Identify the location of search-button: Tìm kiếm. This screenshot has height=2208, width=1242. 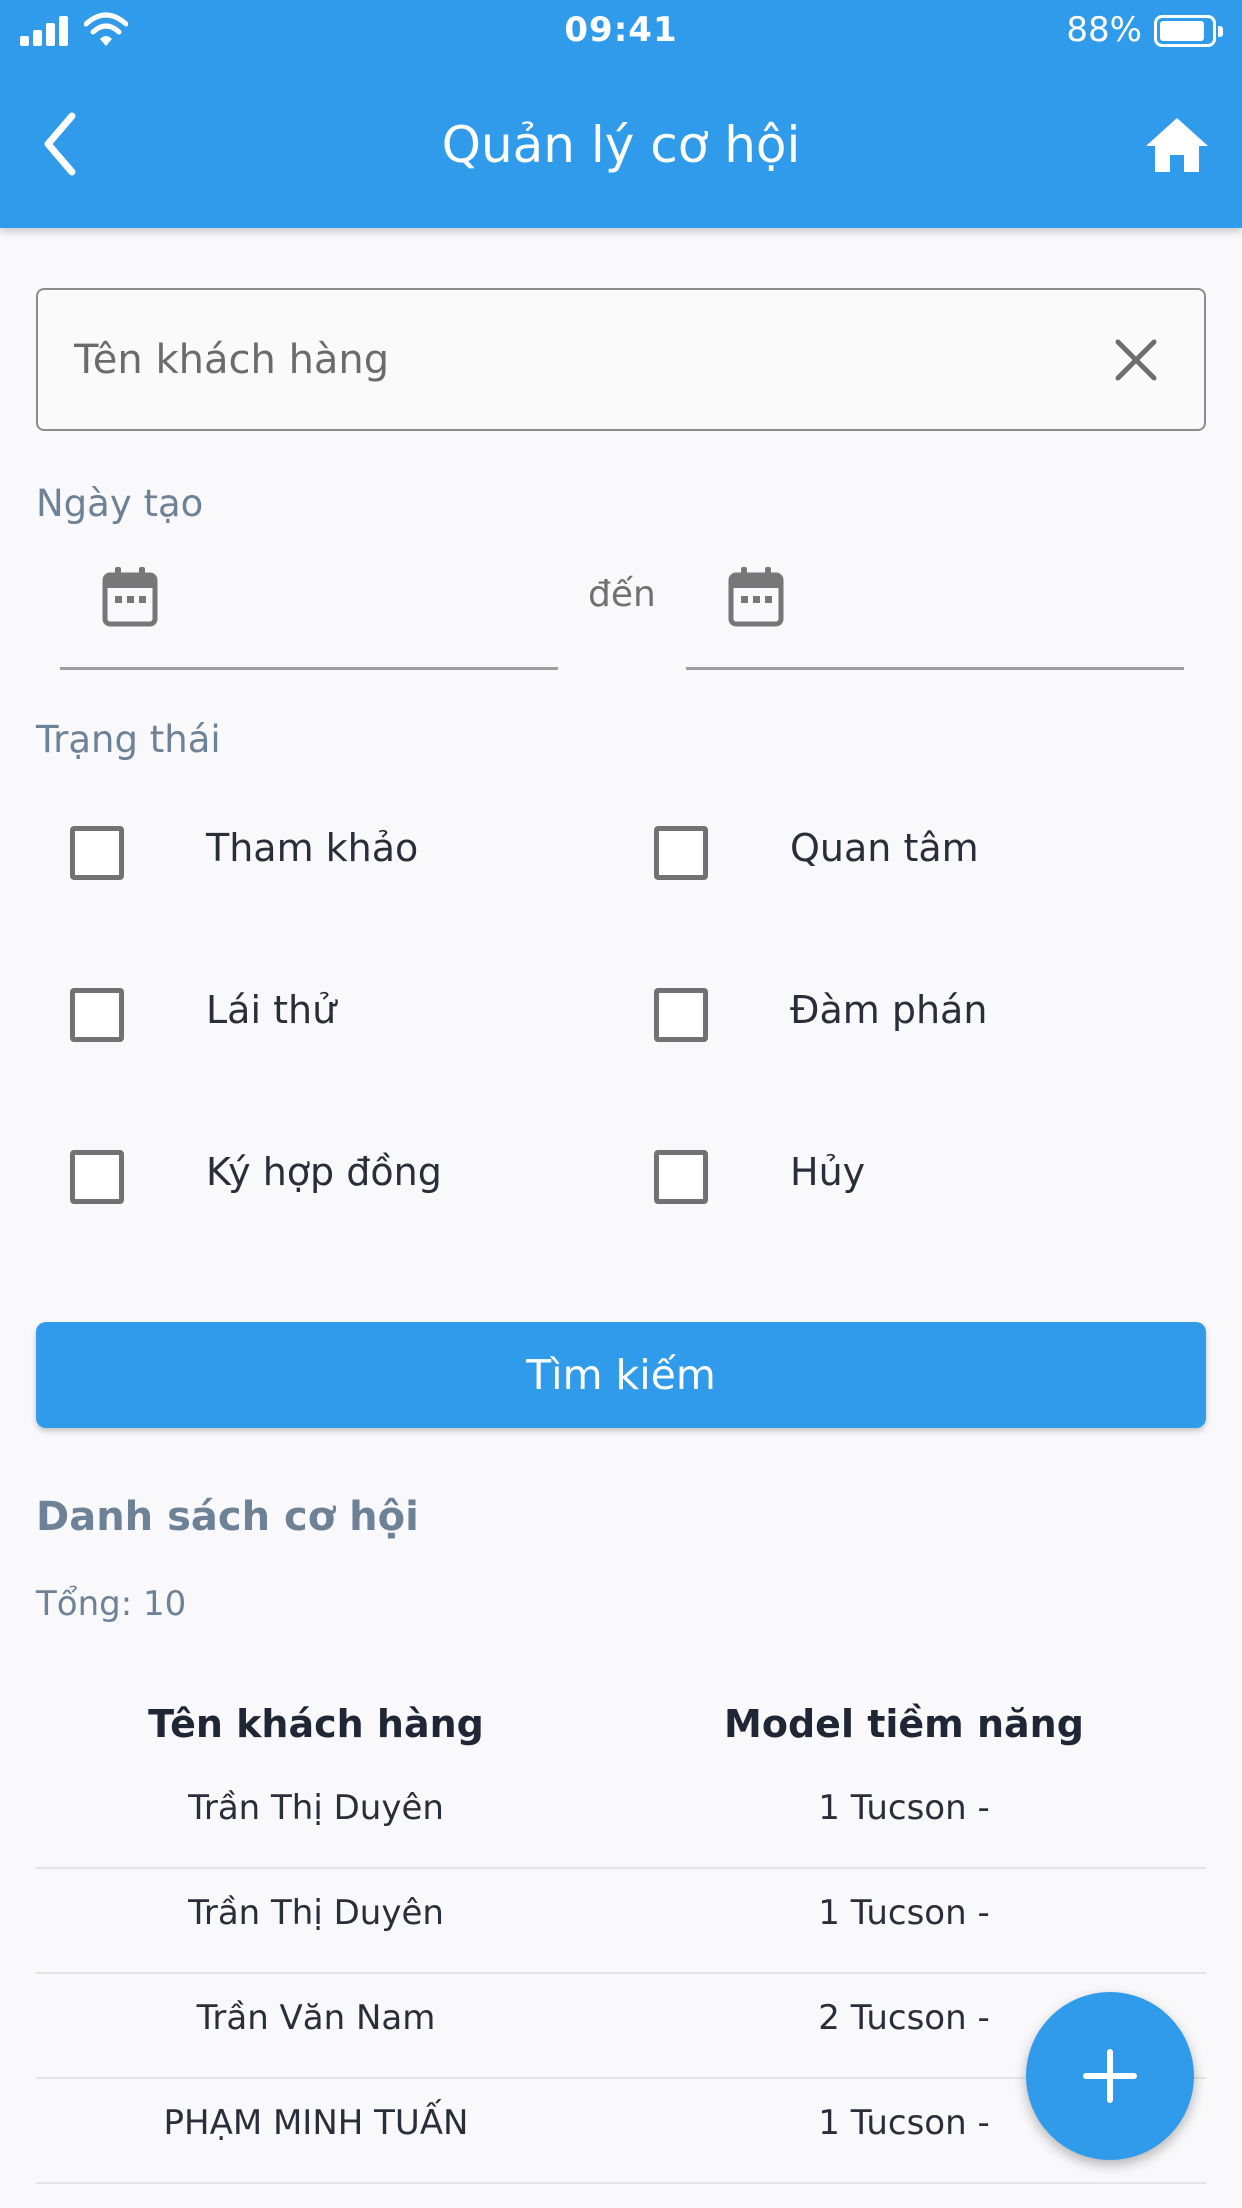
(621, 1375).